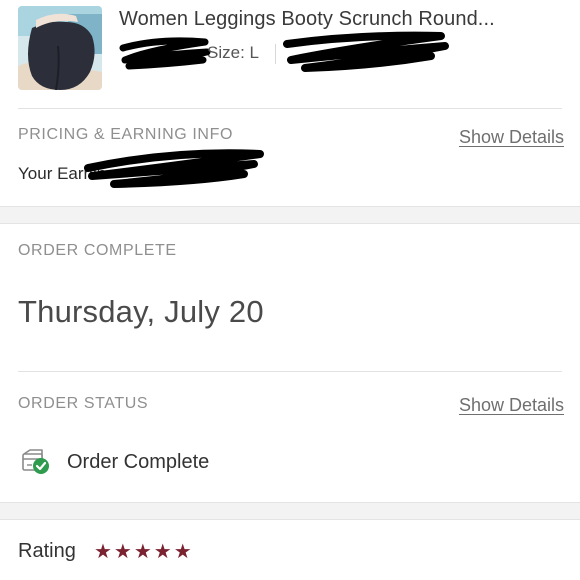 The width and height of the screenshot is (580, 580). What do you see at coordinates (47, 551) in the screenshot?
I see `rating-label: Rating` at bounding box center [47, 551].